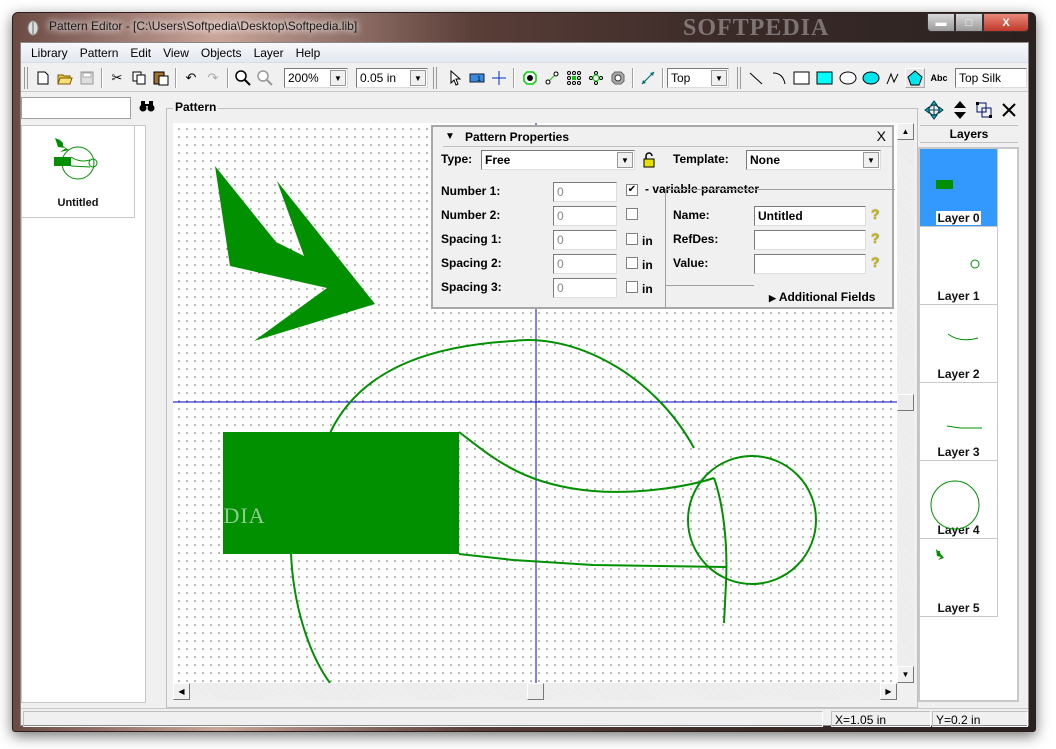 The image size is (1056, 749). What do you see at coordinates (574, 78) in the screenshot?
I see `pad-array-tool-button` at bounding box center [574, 78].